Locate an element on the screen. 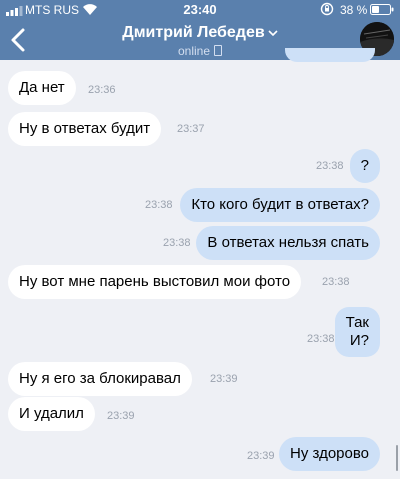 The image size is (400, 479). message-bubble-outgoing: В ответах нельзя спать is located at coordinates (288, 243).